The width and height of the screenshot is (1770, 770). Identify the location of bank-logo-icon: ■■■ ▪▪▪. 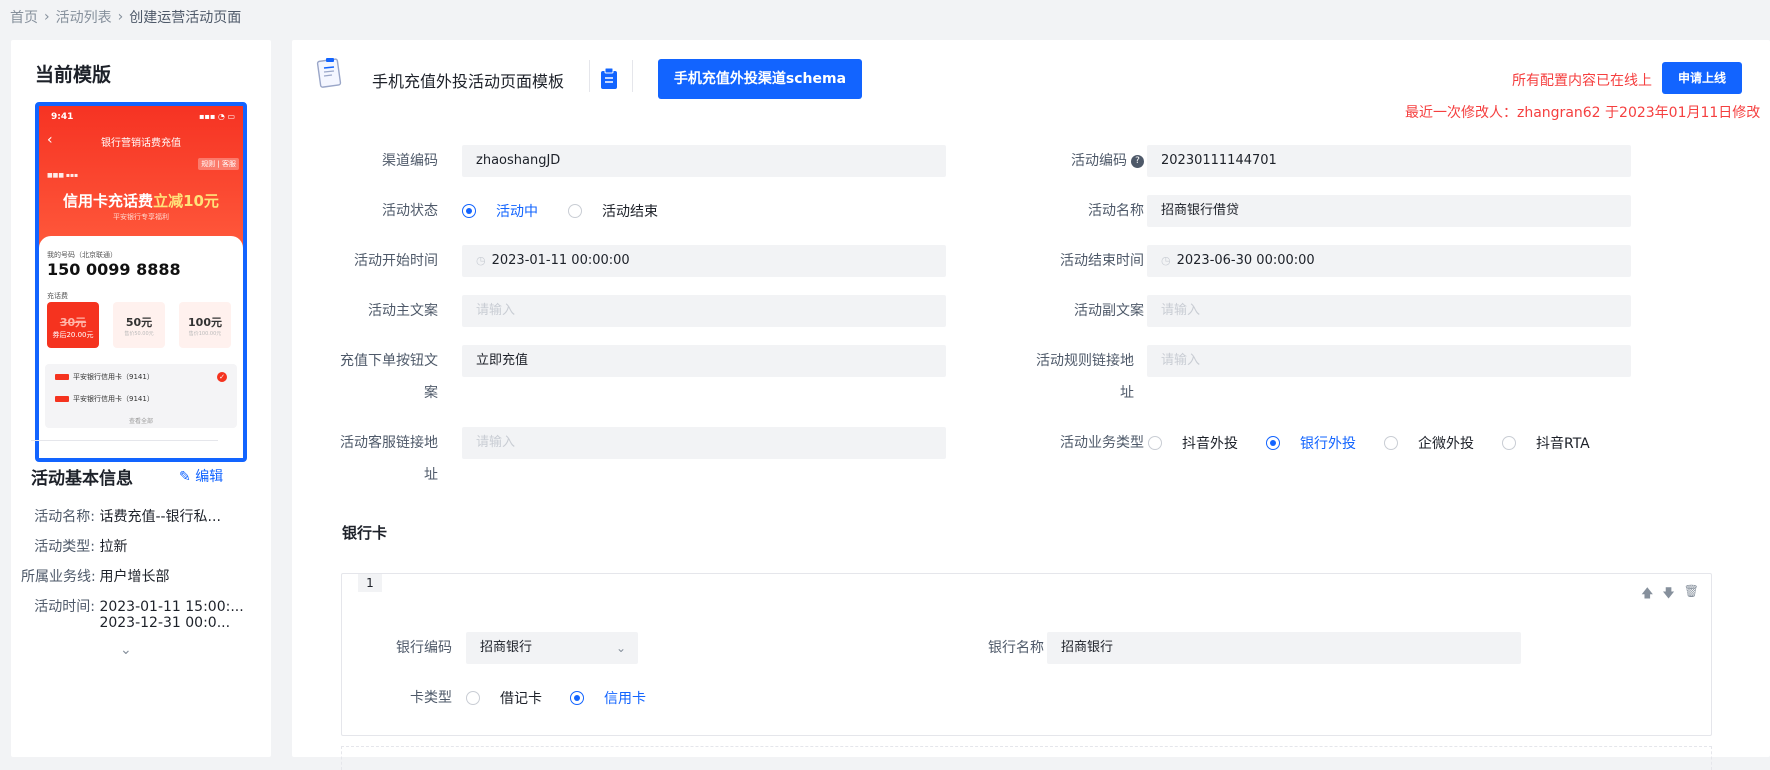
(63, 175).